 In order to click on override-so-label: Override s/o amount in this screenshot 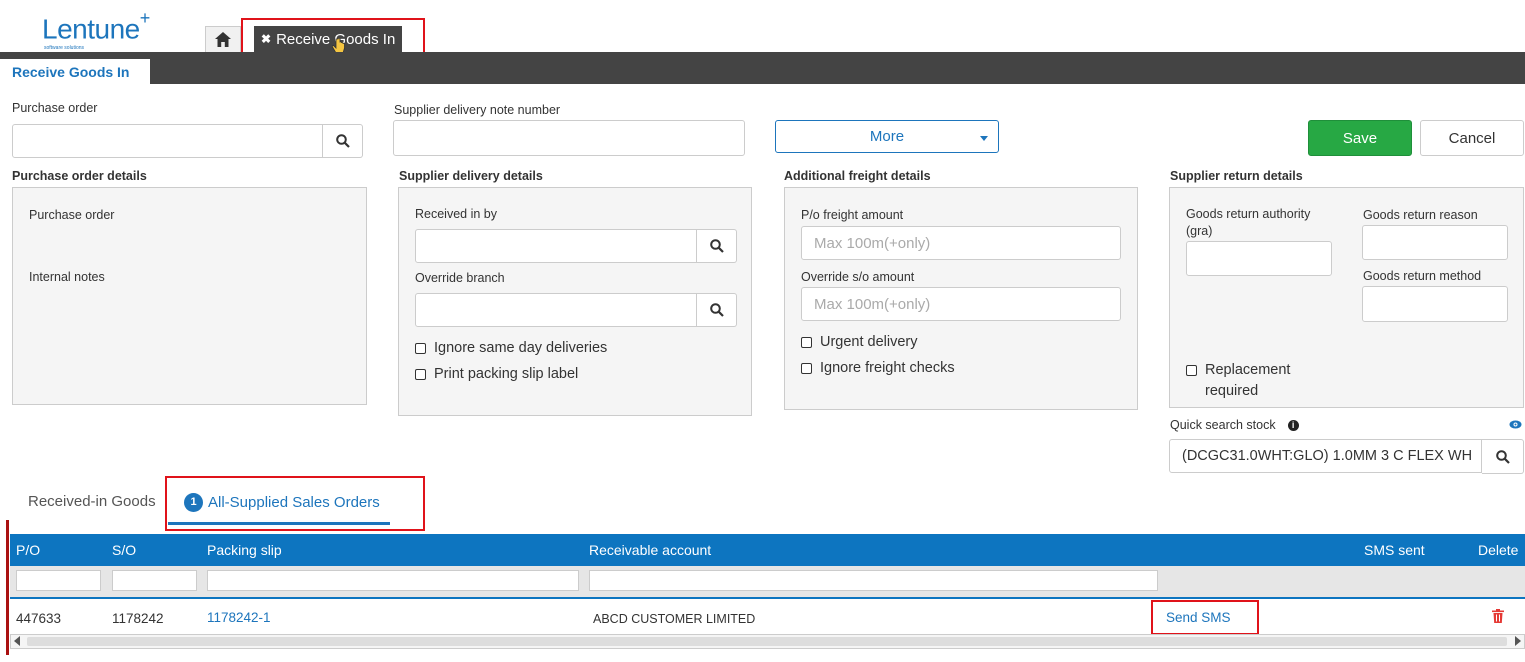, I will do `click(858, 277)`.